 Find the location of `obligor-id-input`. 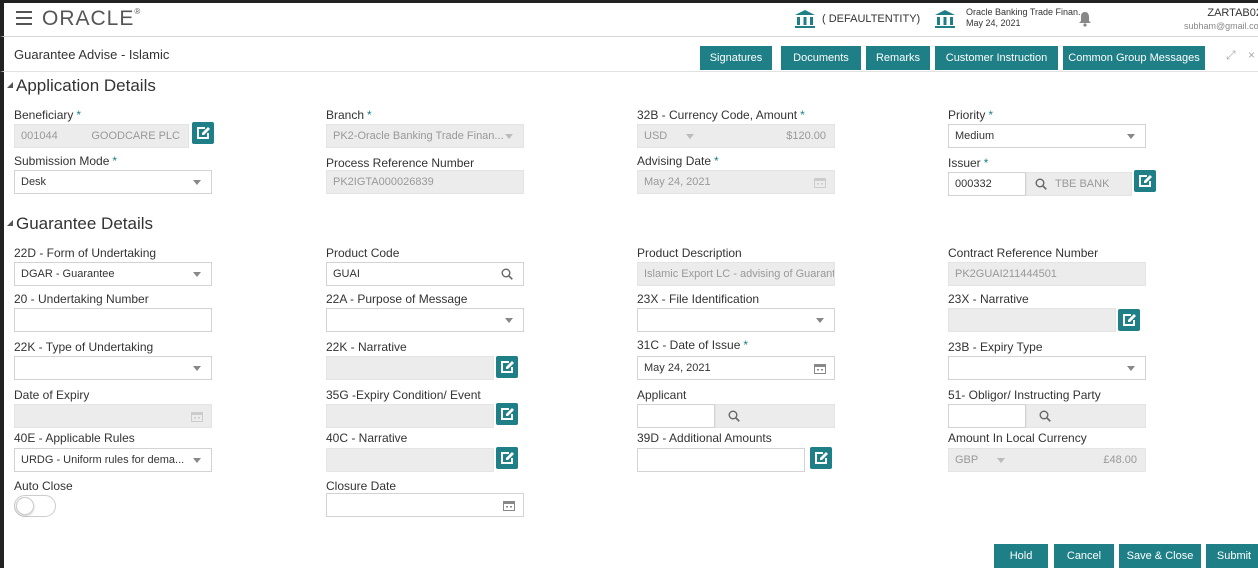

obligor-id-input is located at coordinates (987, 416).